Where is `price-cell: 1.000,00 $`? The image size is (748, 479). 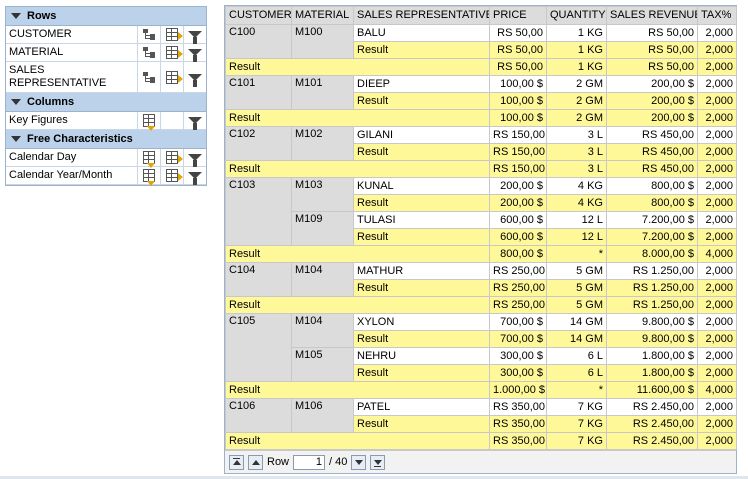 price-cell: 1.000,00 $ is located at coordinates (518, 390).